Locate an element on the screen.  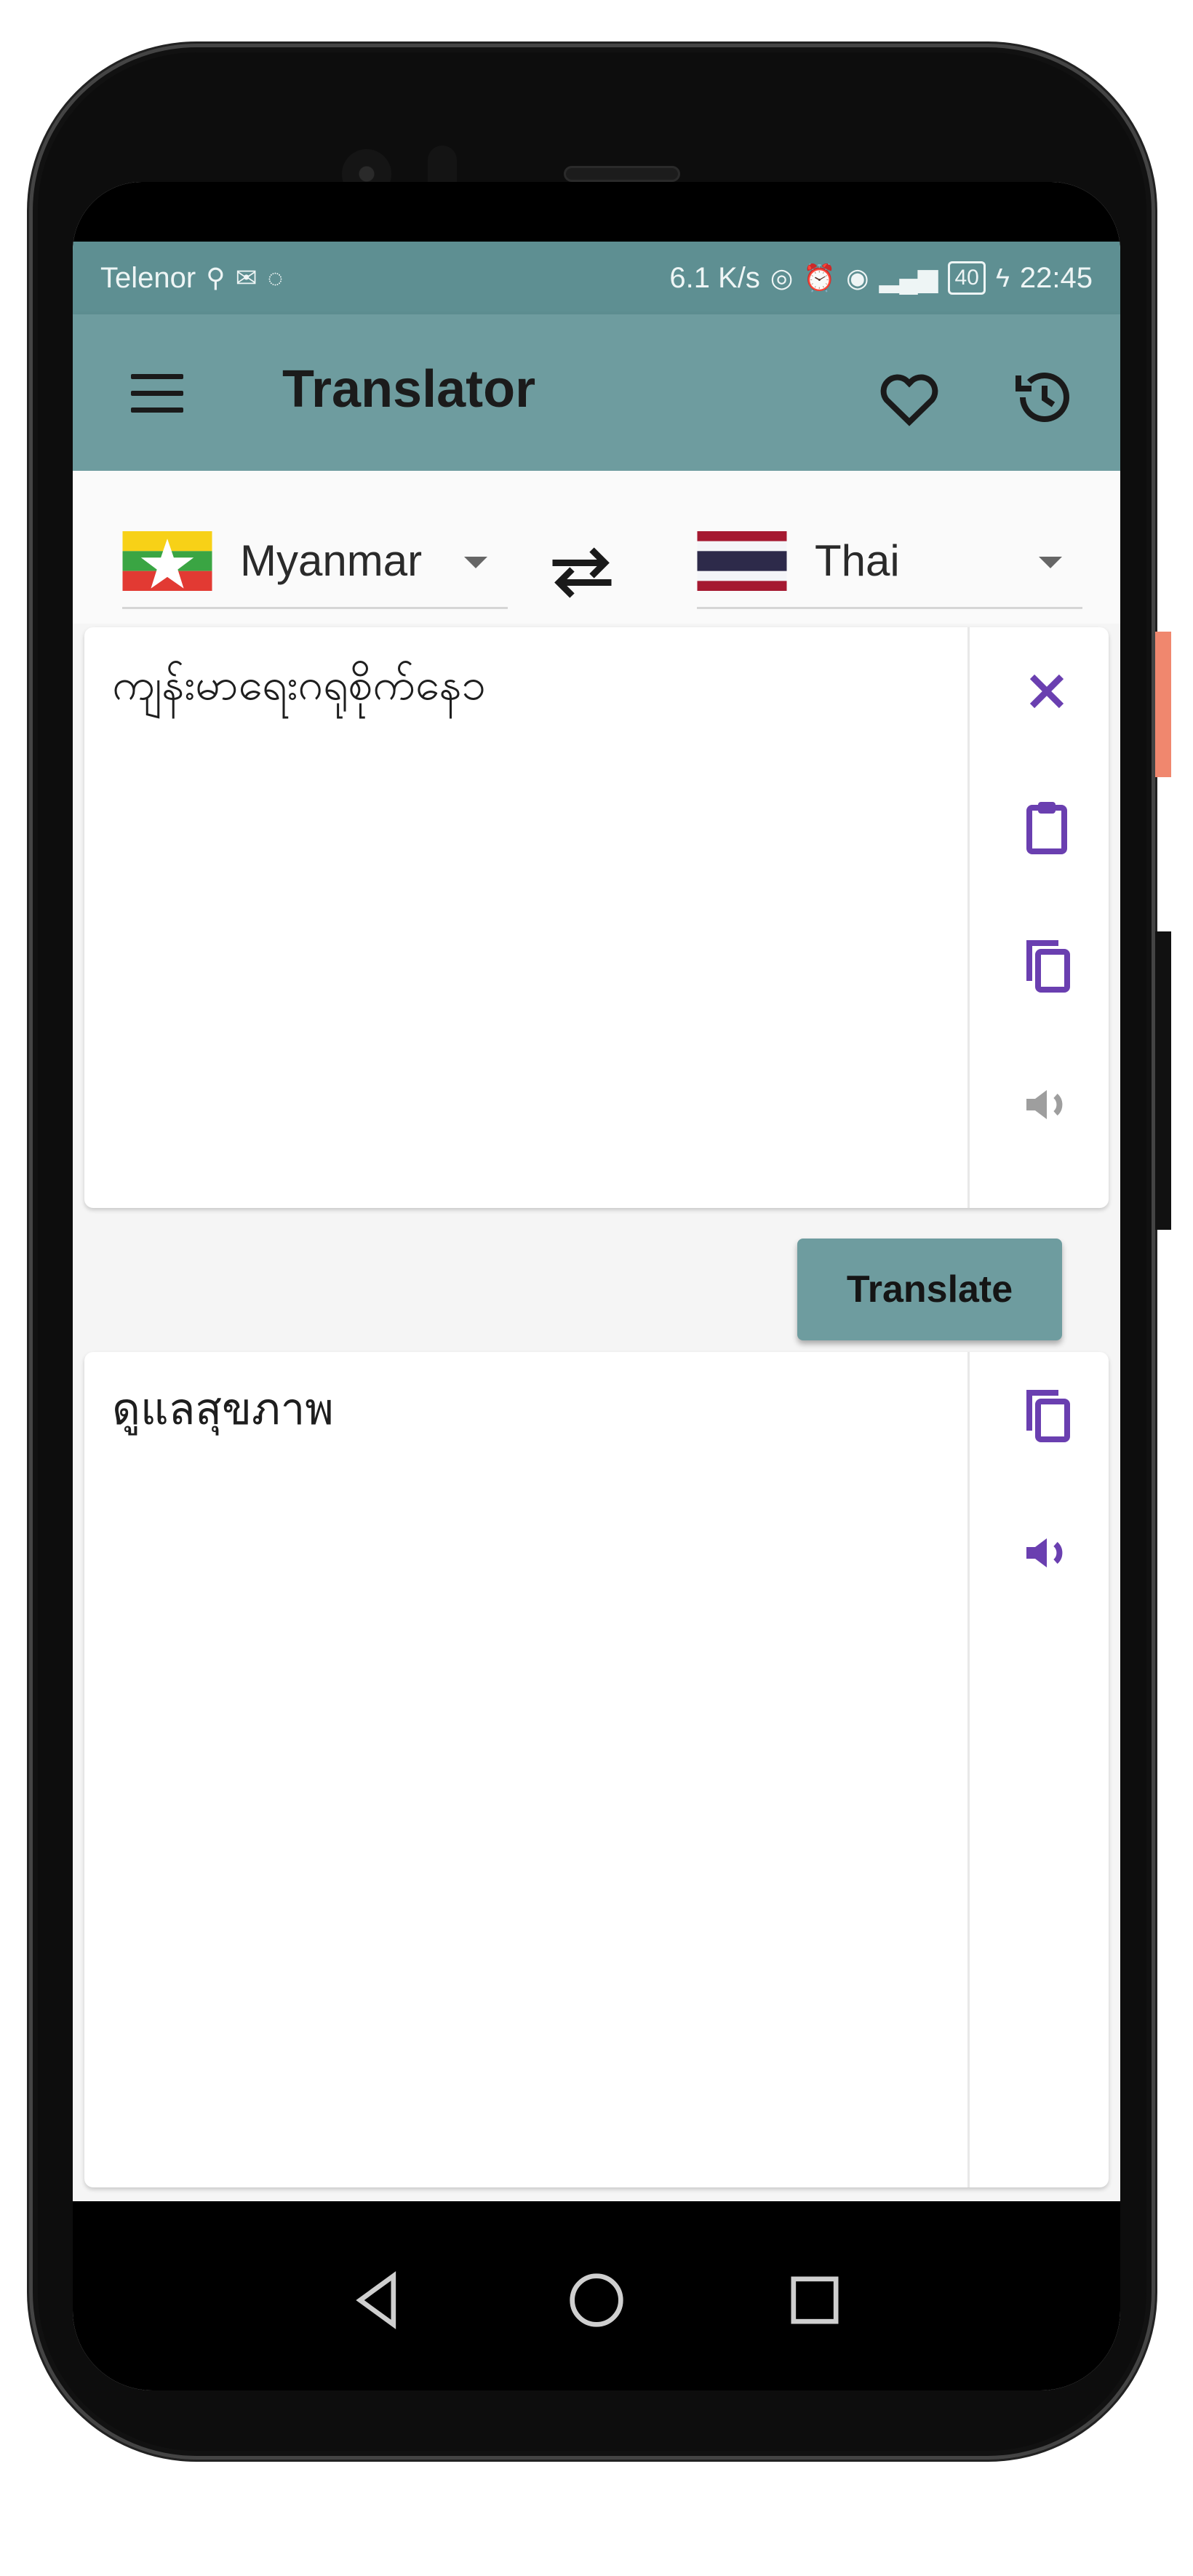
clock: 22:45 is located at coordinates (1056, 277).